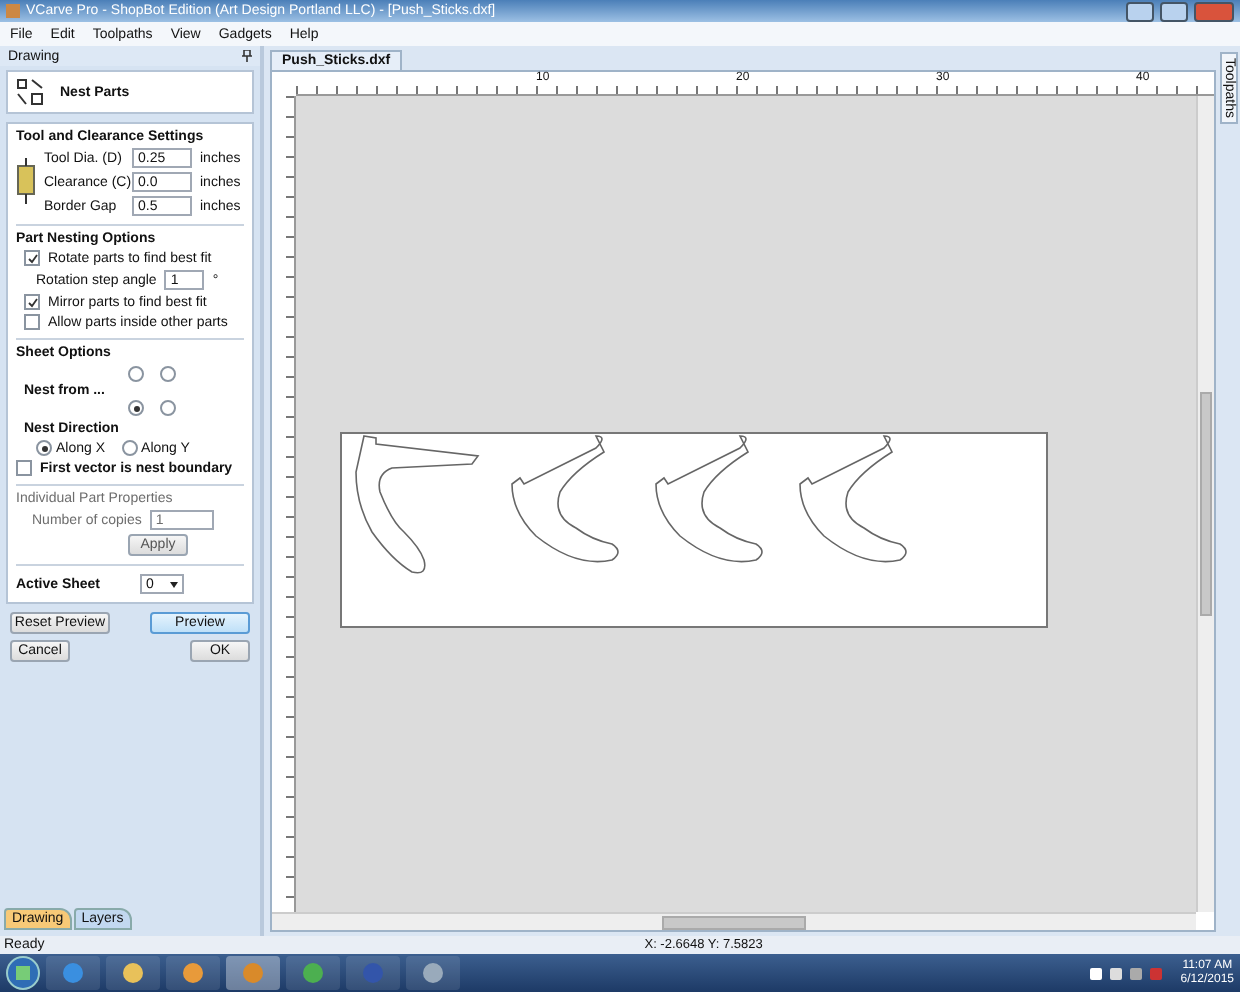 This screenshot has height=992, width=1240. What do you see at coordinates (1174, 11) in the screenshot?
I see `maximize-button` at bounding box center [1174, 11].